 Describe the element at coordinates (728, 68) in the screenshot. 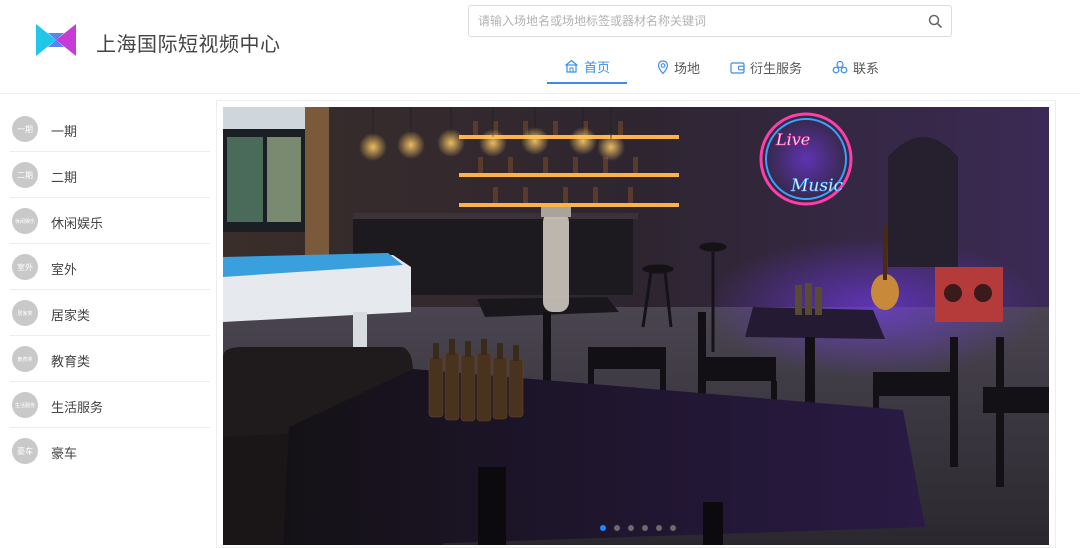

I see `main-nav: 首页 场地 衍生服务 联系` at that location.